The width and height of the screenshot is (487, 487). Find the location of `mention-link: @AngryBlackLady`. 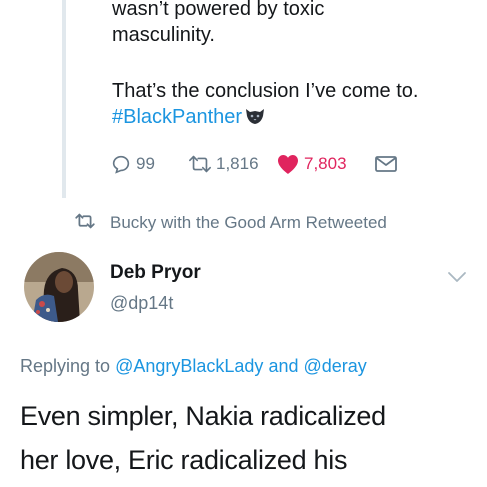

mention-link: @AngryBlackLady is located at coordinates (189, 366).